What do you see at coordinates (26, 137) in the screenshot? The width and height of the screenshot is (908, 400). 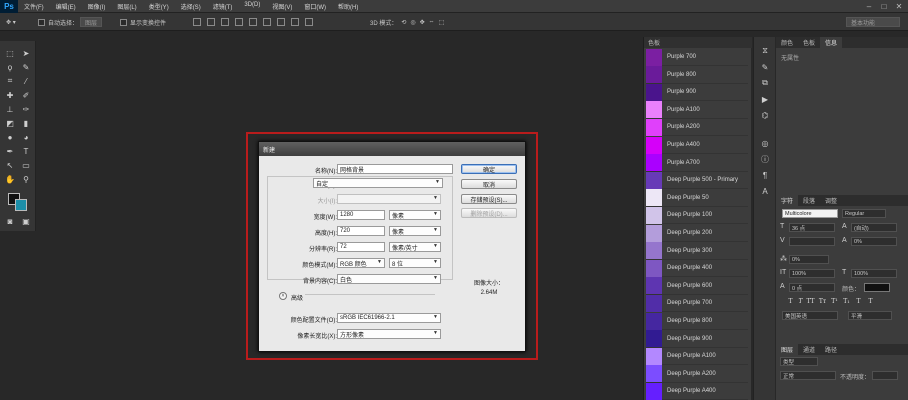 I see `dodge-icon: ◕` at bounding box center [26, 137].